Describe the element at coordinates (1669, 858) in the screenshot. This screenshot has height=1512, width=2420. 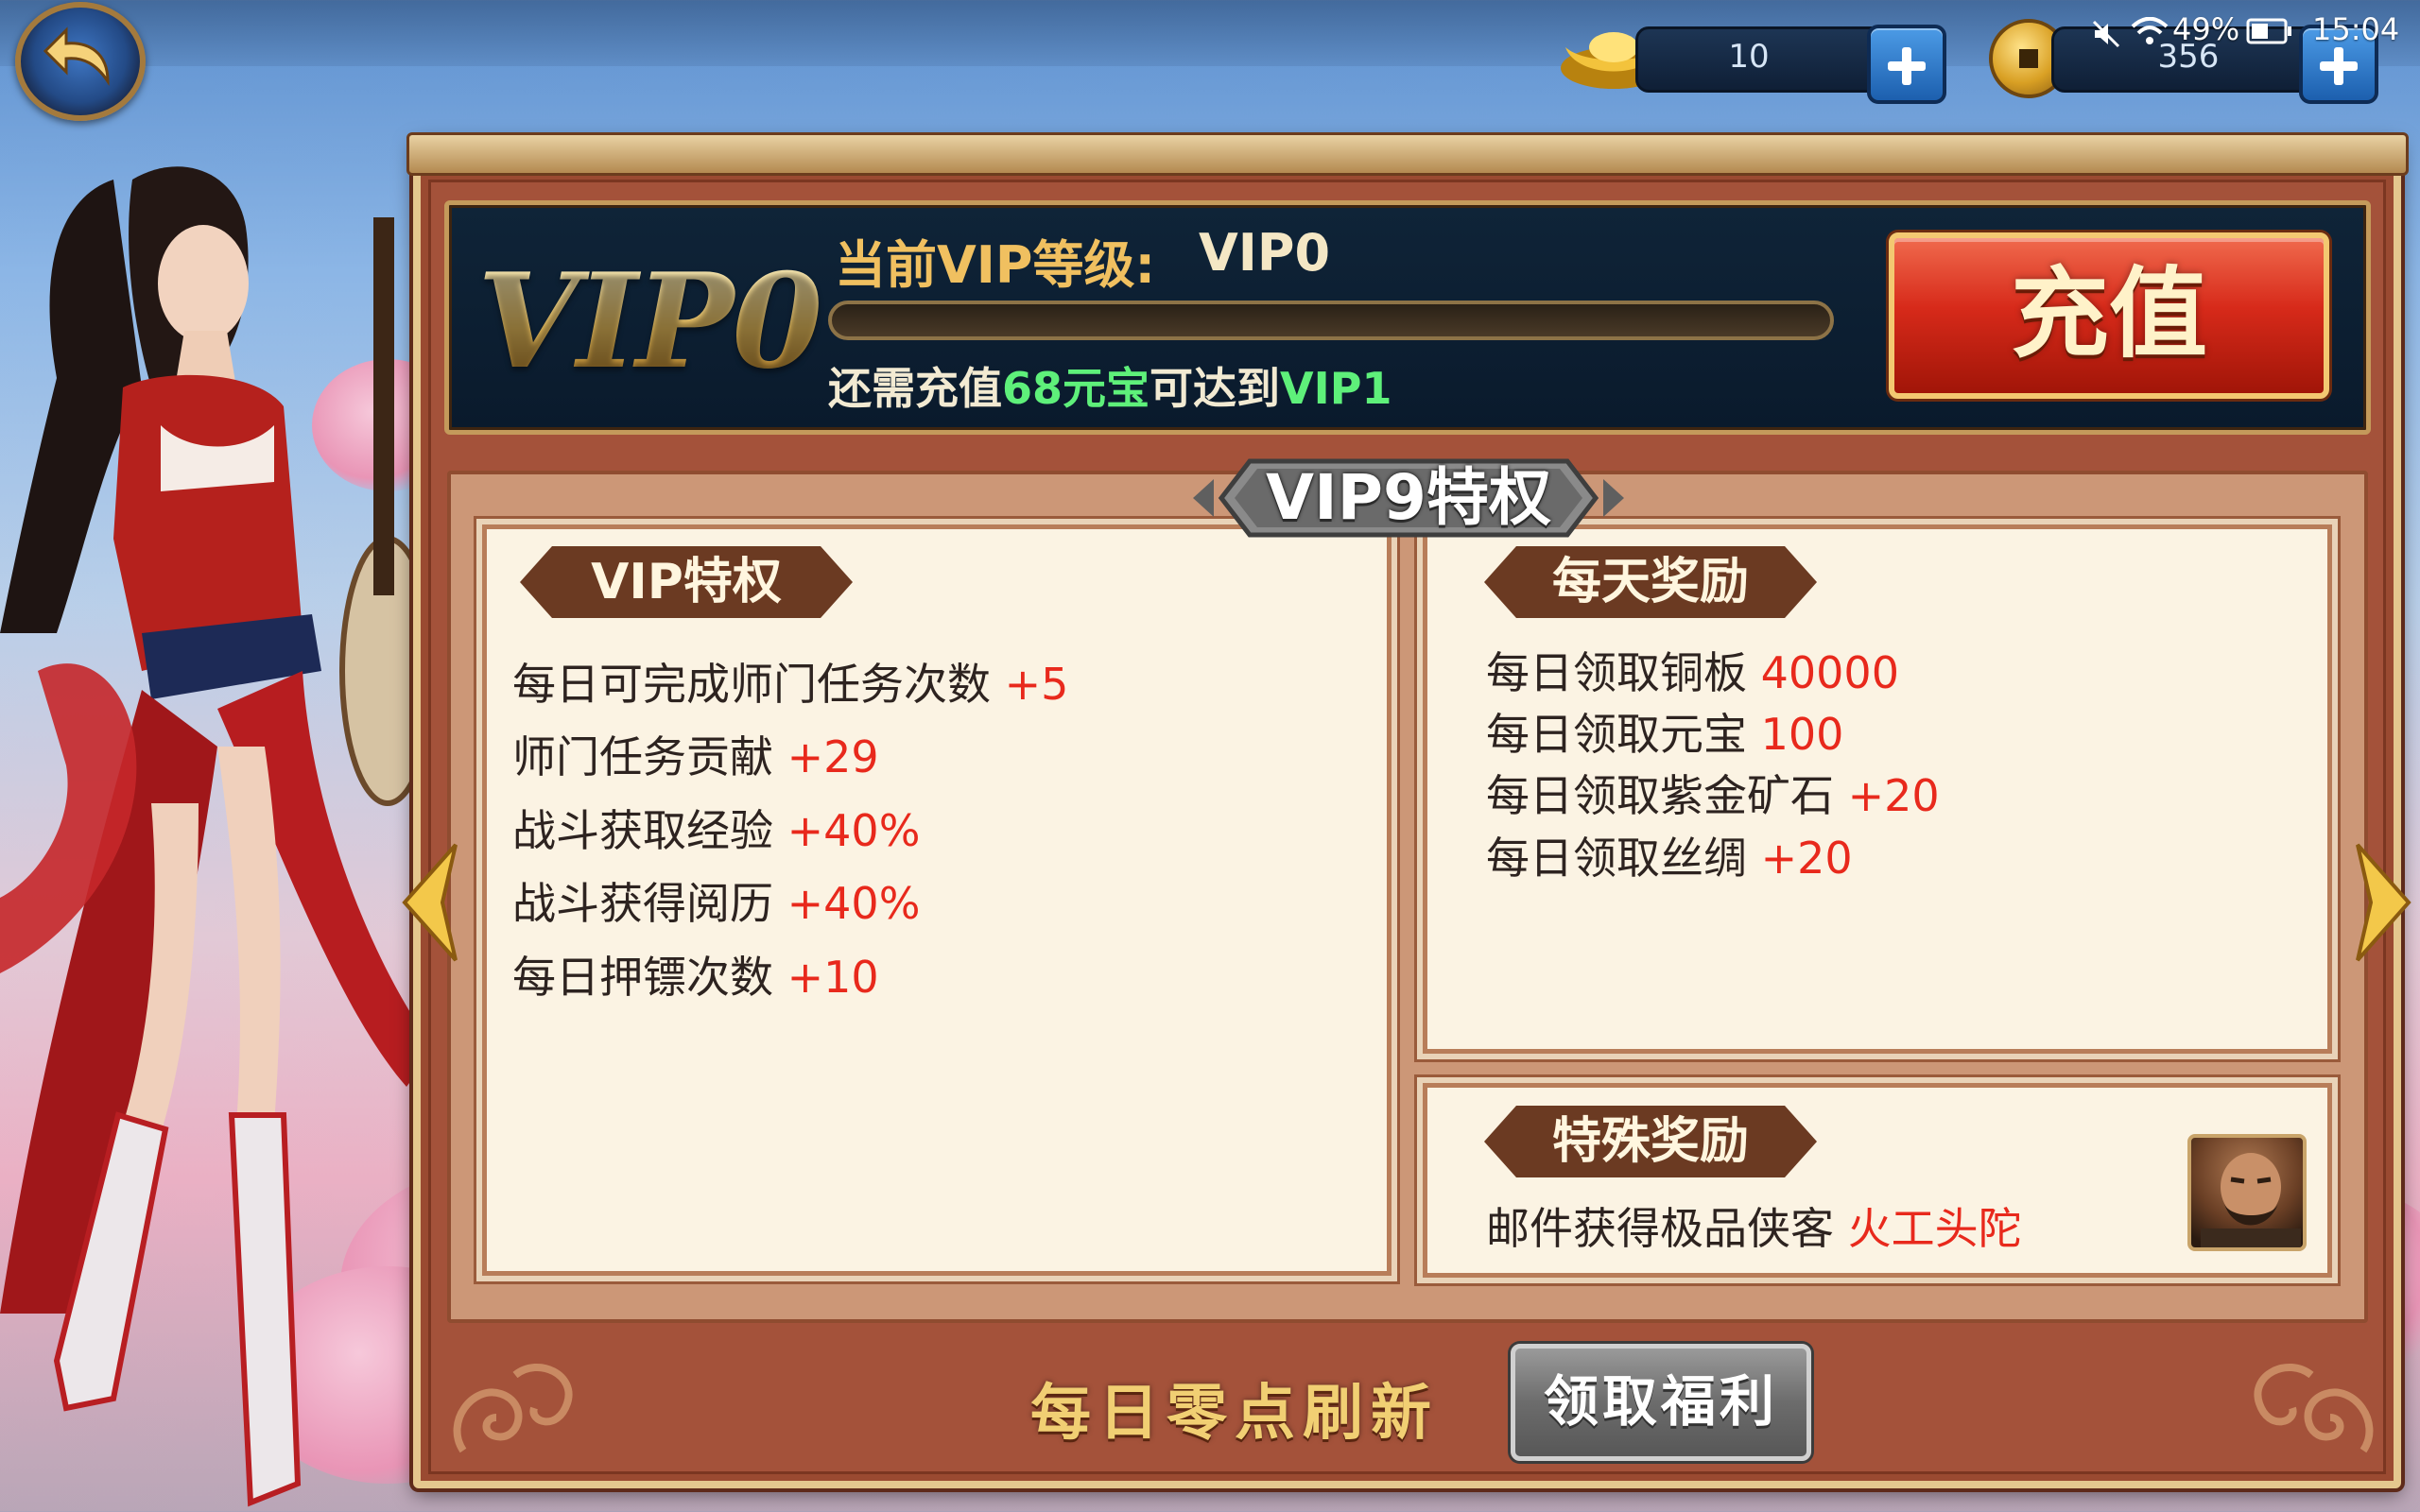
I see `daily-reward-item: 每日领取丝绸 +20` at that location.